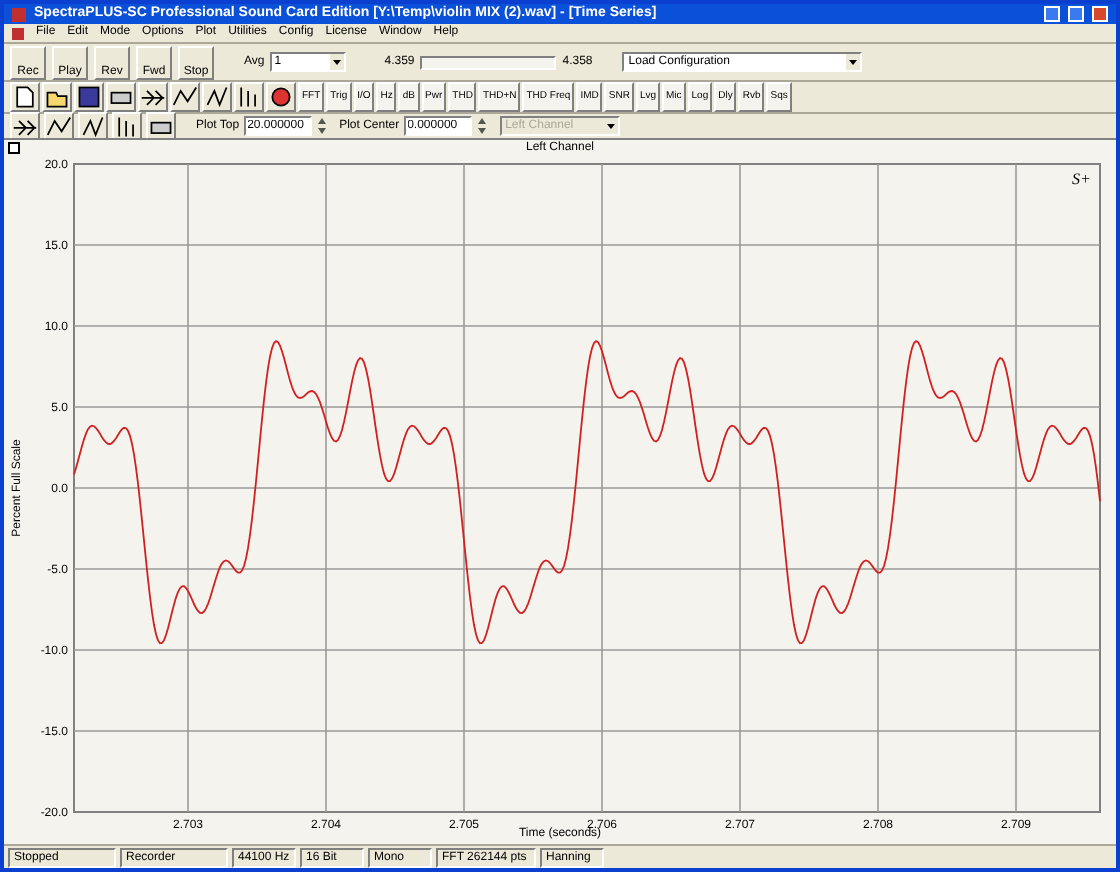  I want to click on panel-icon, so click(14, 148).